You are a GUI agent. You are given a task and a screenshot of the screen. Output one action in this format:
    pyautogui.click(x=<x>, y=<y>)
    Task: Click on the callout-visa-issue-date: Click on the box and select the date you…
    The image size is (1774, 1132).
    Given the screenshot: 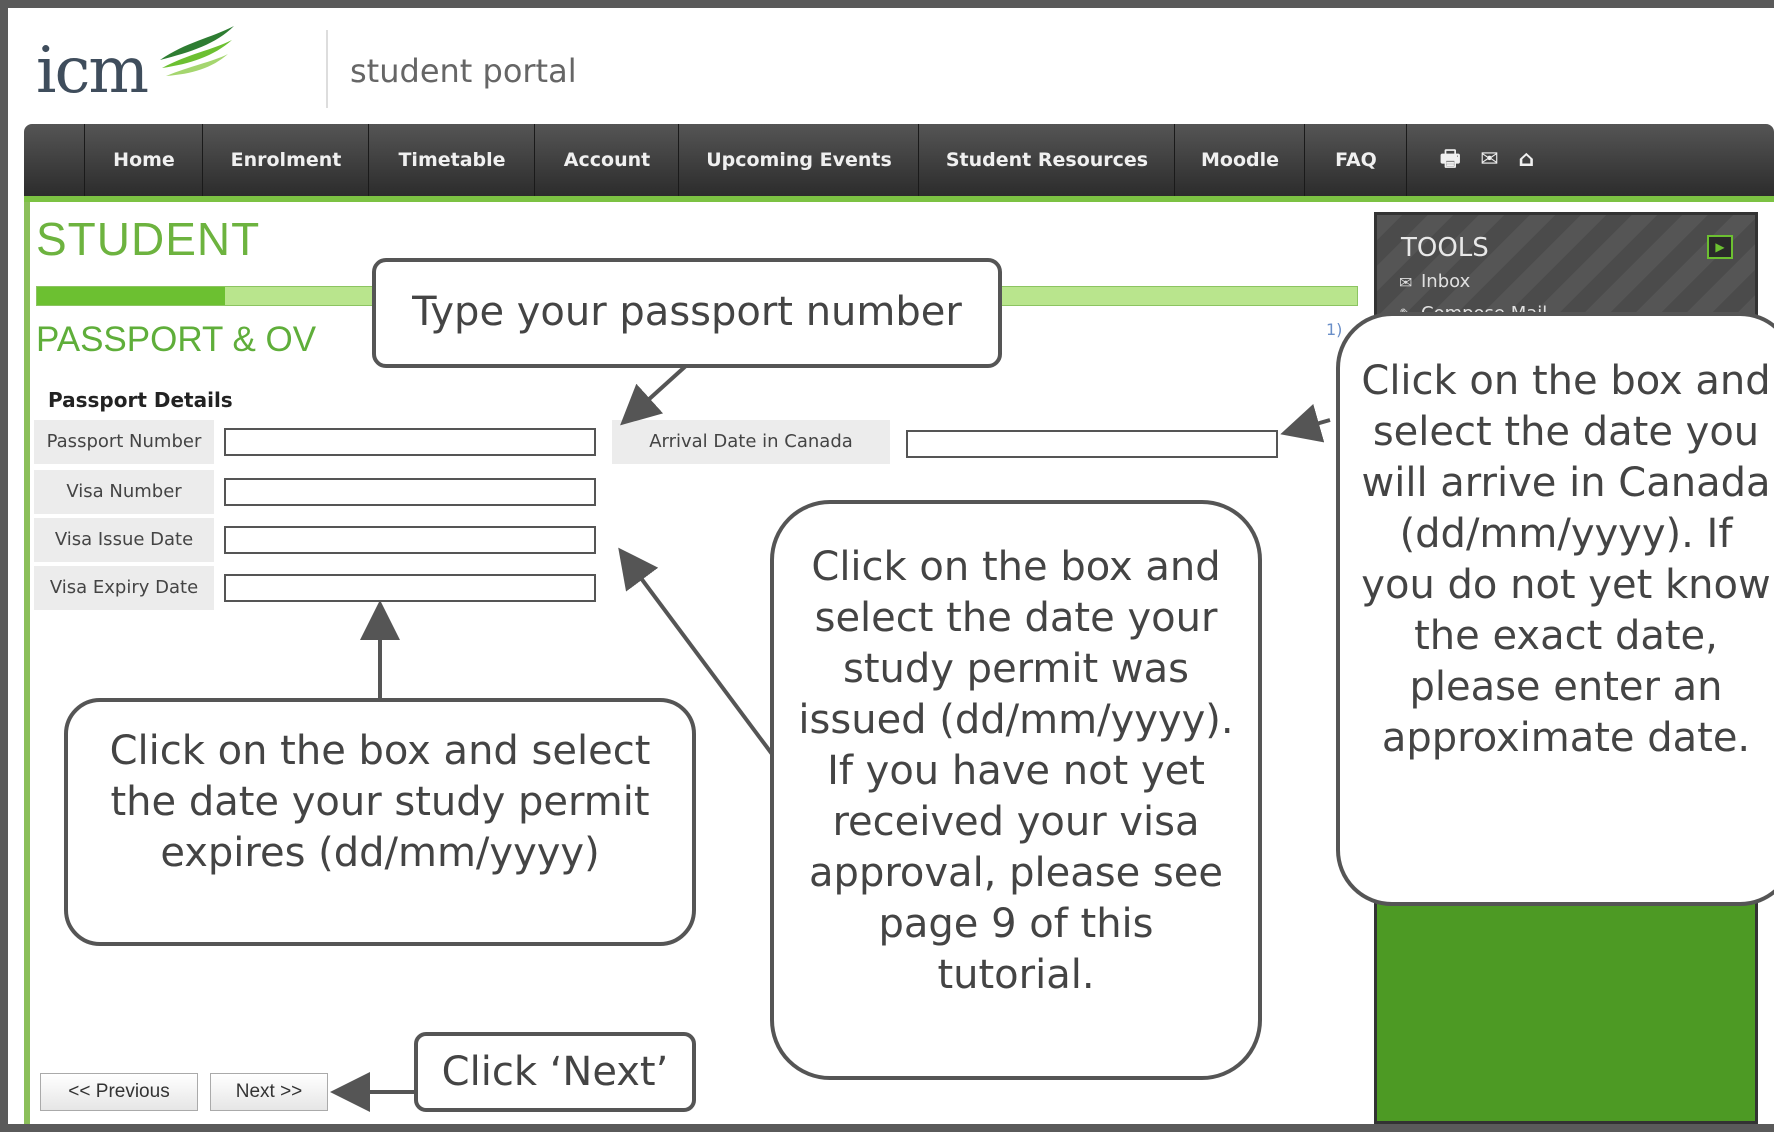 What is the action you would take?
    pyautogui.click(x=1016, y=790)
    